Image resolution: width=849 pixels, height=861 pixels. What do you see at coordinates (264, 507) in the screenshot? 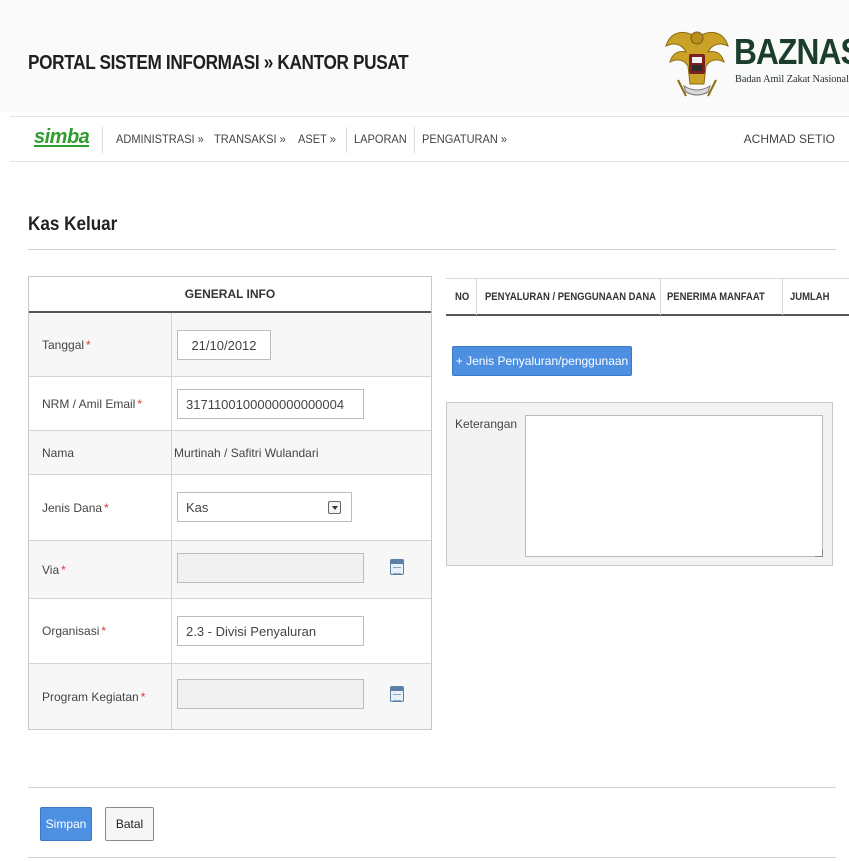
I see `jenis-dana-select: Kas` at bounding box center [264, 507].